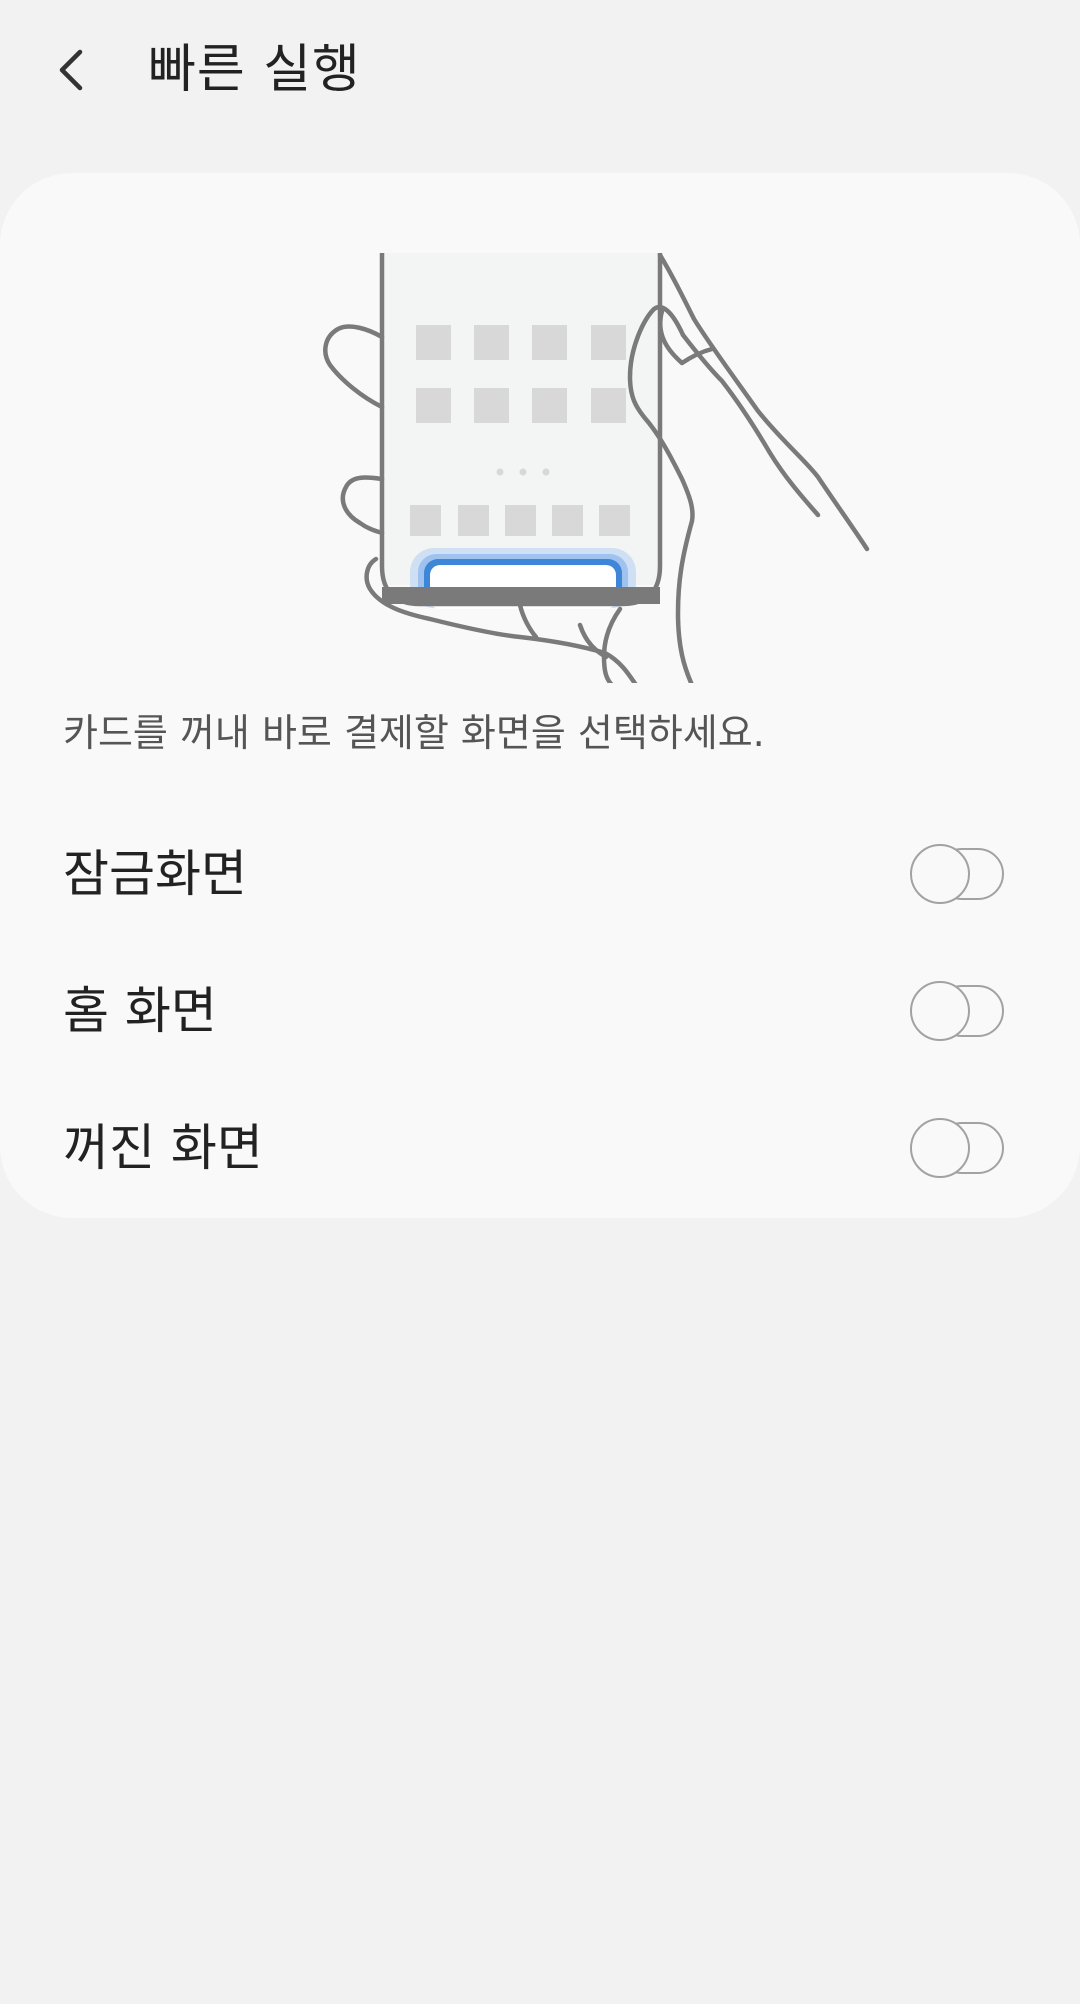  Describe the element at coordinates (540, 1148) in the screenshot. I see `option-screen-off: 꺼진 화면` at that location.